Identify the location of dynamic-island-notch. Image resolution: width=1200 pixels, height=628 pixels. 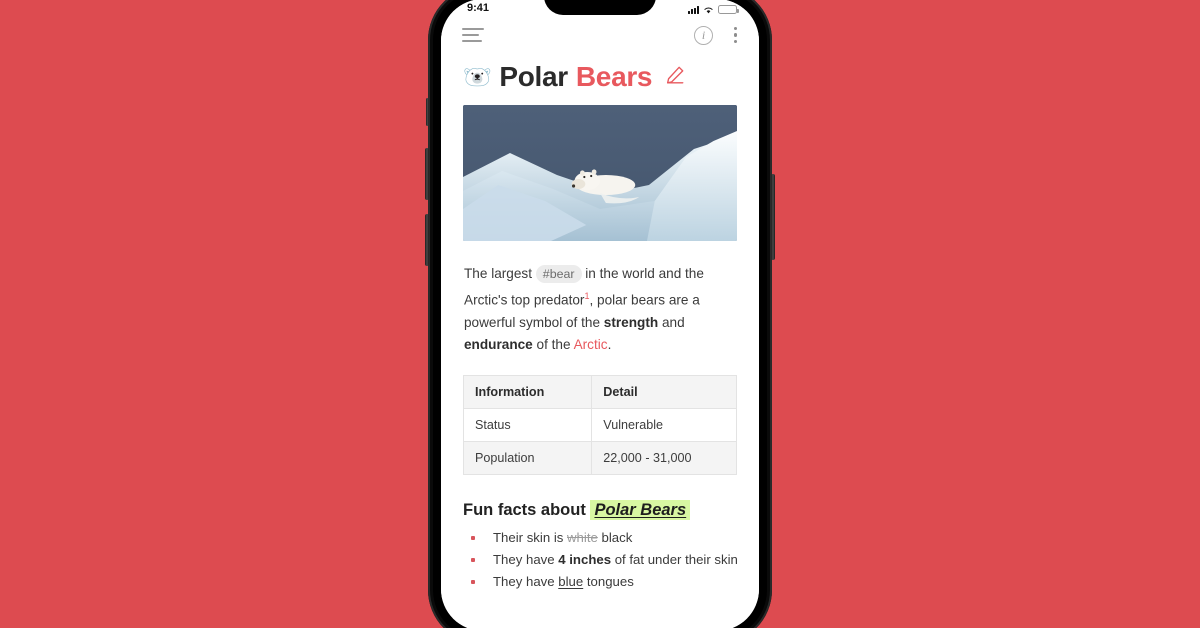
(600, 7).